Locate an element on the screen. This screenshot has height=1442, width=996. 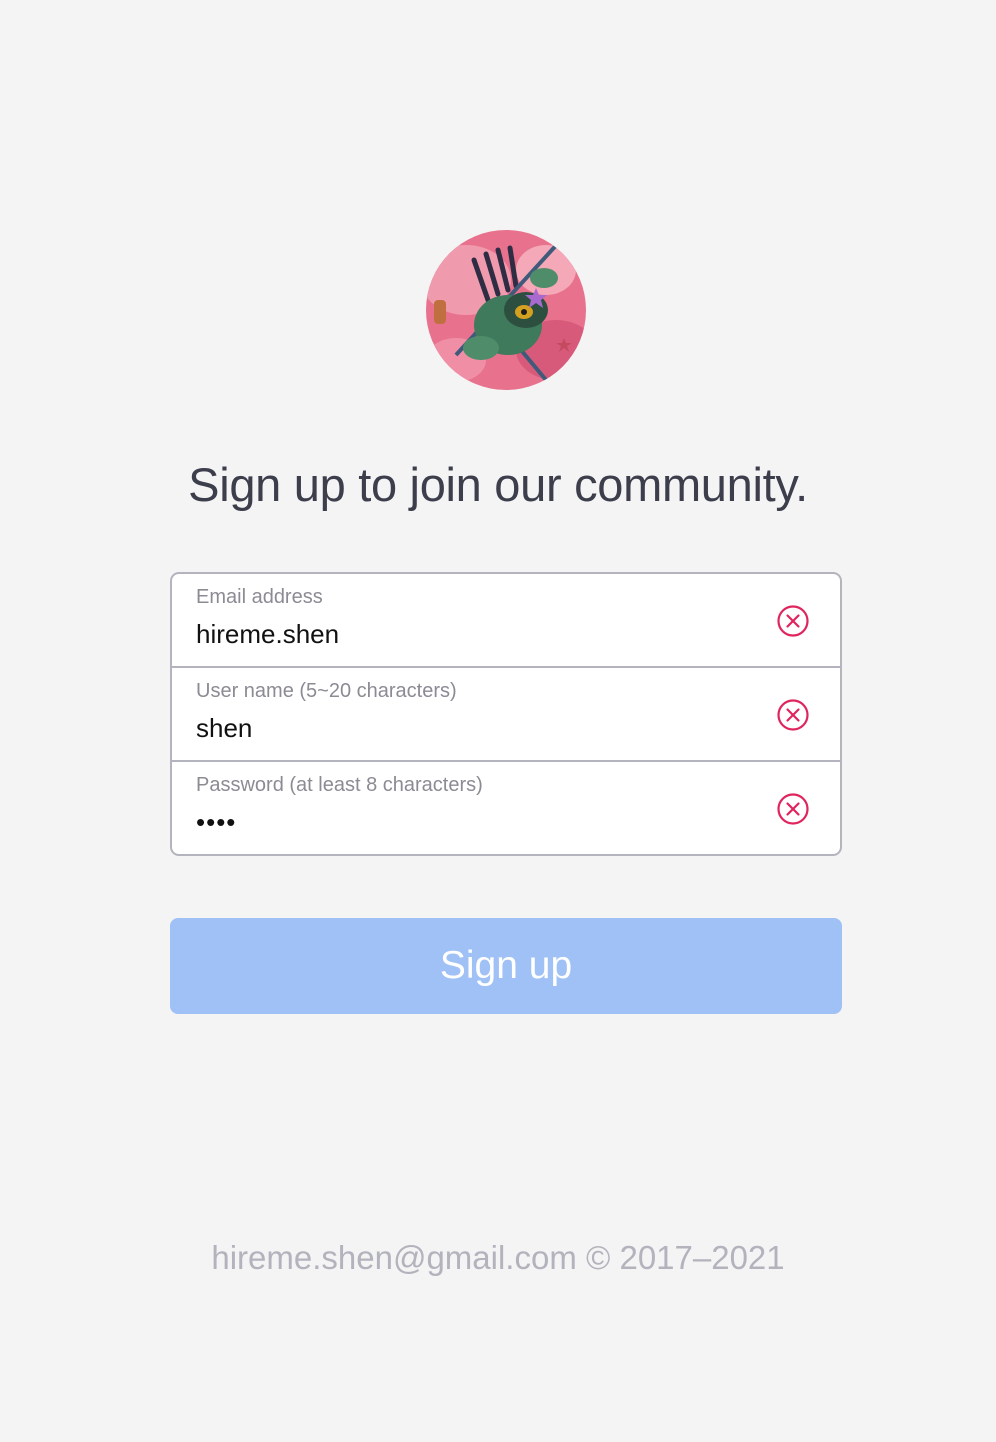
username-field-row: User name (5~20 characters) is located at coordinates (506, 714).